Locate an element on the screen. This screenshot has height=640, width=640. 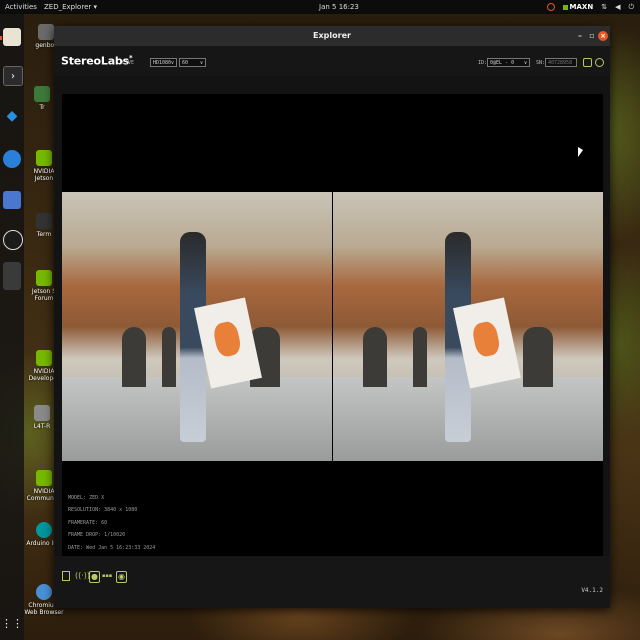
window-title: Explorer is located at coordinates (332, 35).